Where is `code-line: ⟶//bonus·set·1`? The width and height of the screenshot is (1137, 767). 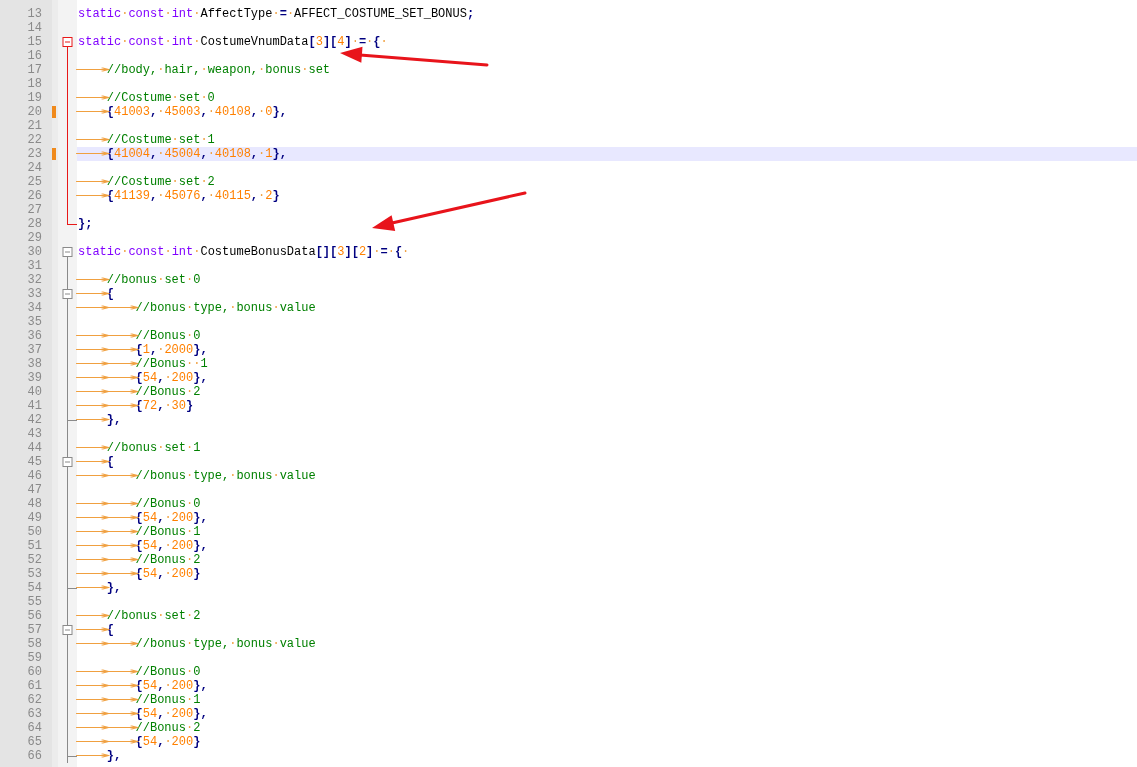
code-line: ⟶//bonus·set·1 is located at coordinates (139, 448).